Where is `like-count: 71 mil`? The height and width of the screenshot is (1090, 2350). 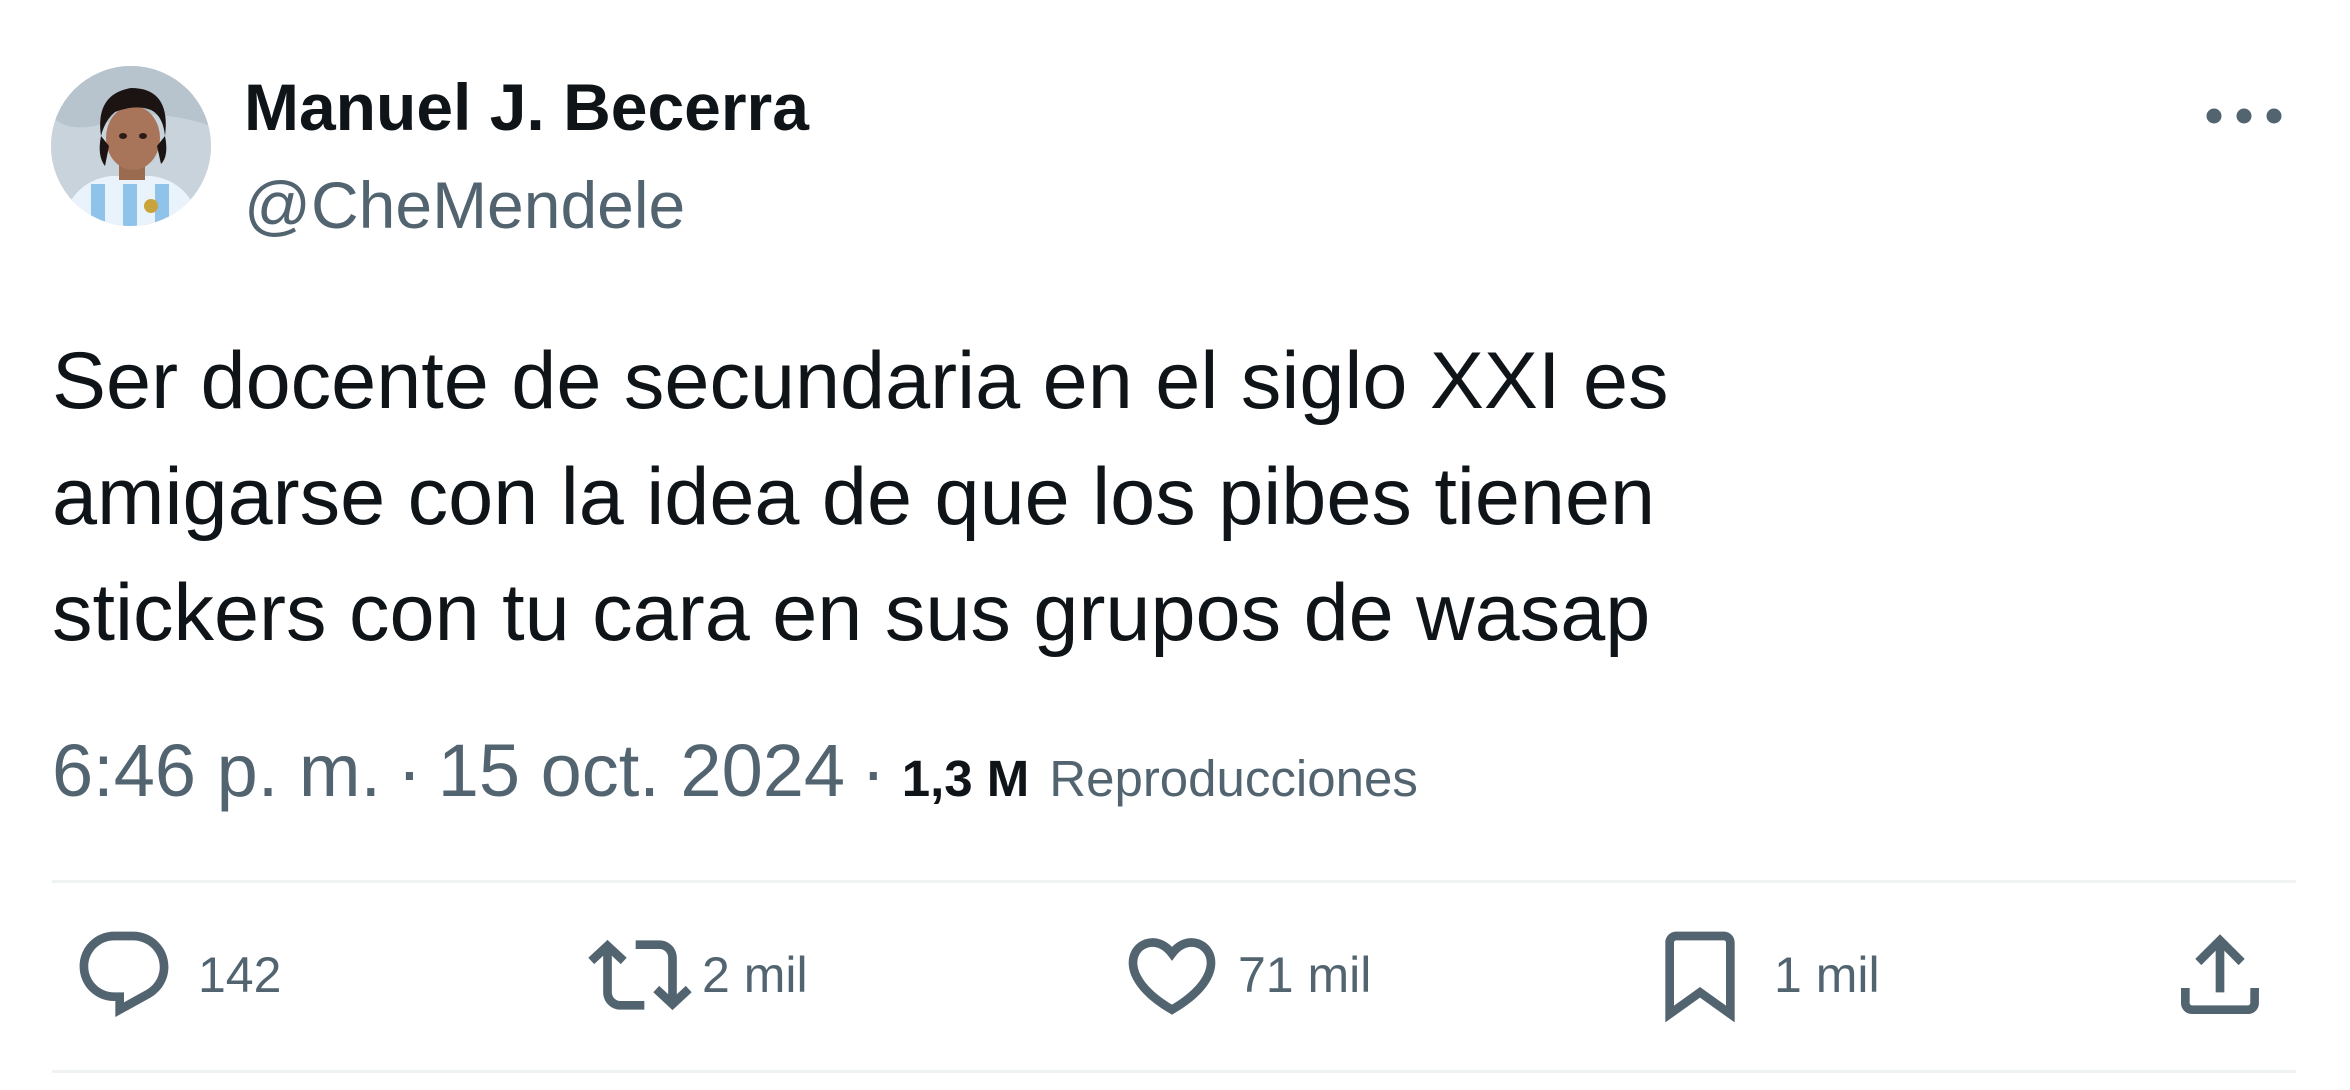 like-count: 71 mil is located at coordinates (1305, 975).